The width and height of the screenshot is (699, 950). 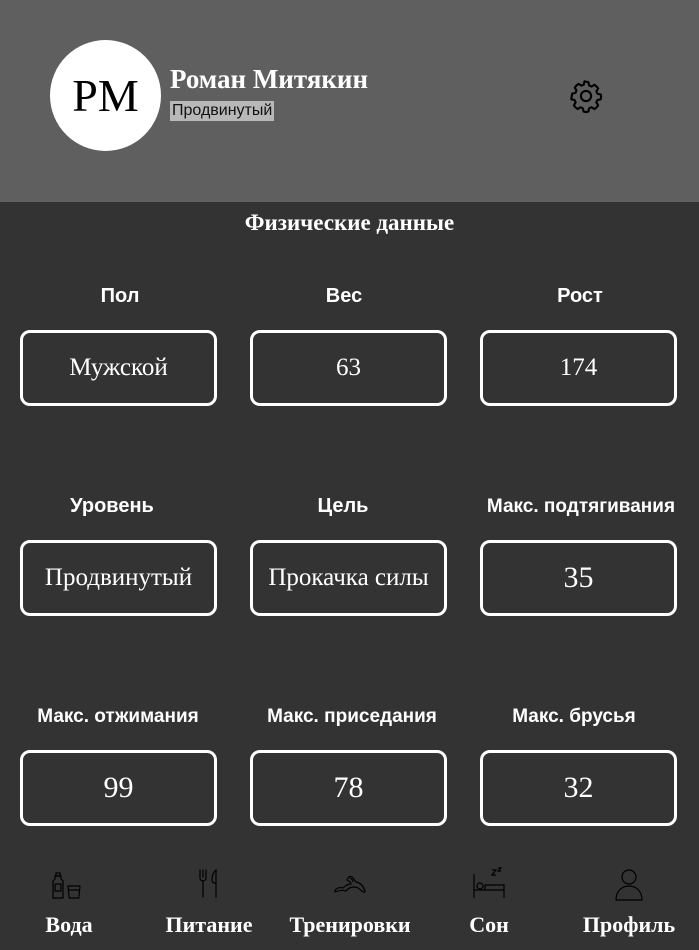 I want to click on section-title: Физические данные, so click(x=349, y=222).